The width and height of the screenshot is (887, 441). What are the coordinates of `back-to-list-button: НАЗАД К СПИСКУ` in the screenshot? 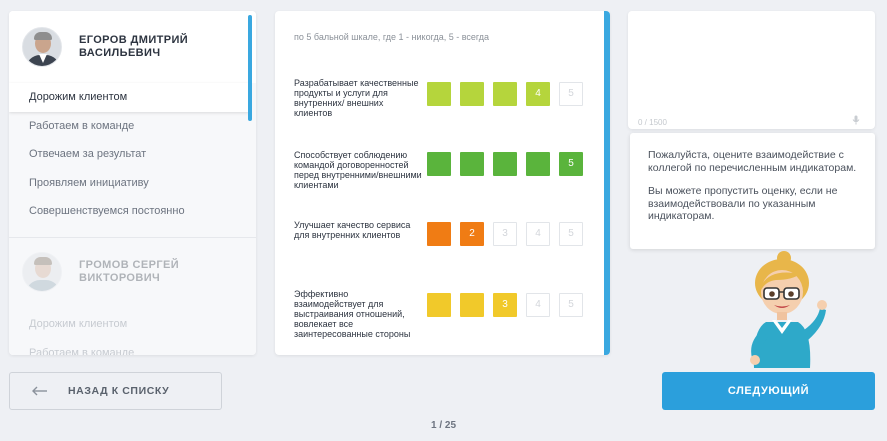 It's located at (115, 391).